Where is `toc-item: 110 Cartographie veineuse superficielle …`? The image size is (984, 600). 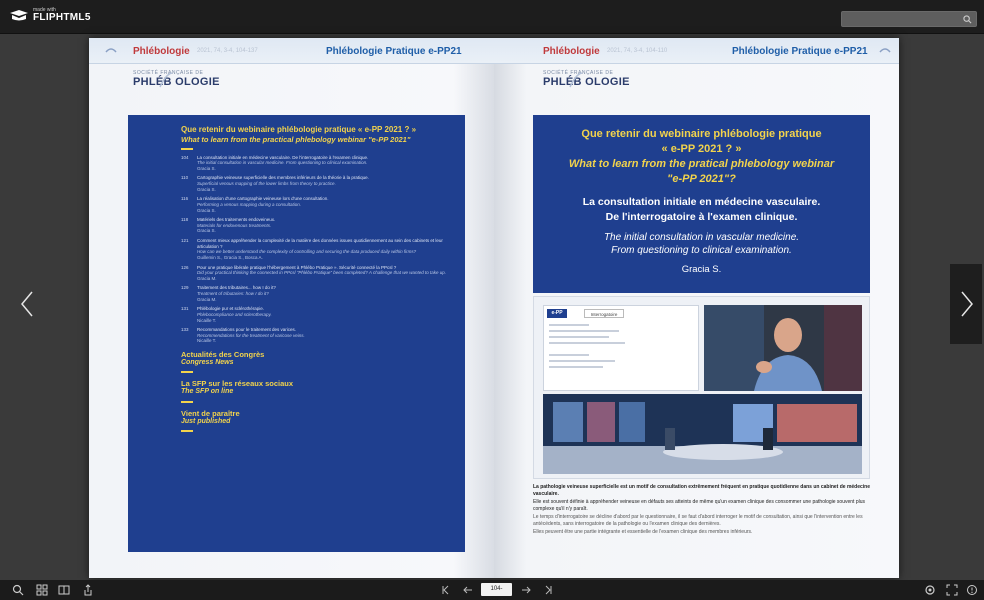
toc-item: 110 Cartographie veineuse superficielle … is located at coordinates (316, 183).